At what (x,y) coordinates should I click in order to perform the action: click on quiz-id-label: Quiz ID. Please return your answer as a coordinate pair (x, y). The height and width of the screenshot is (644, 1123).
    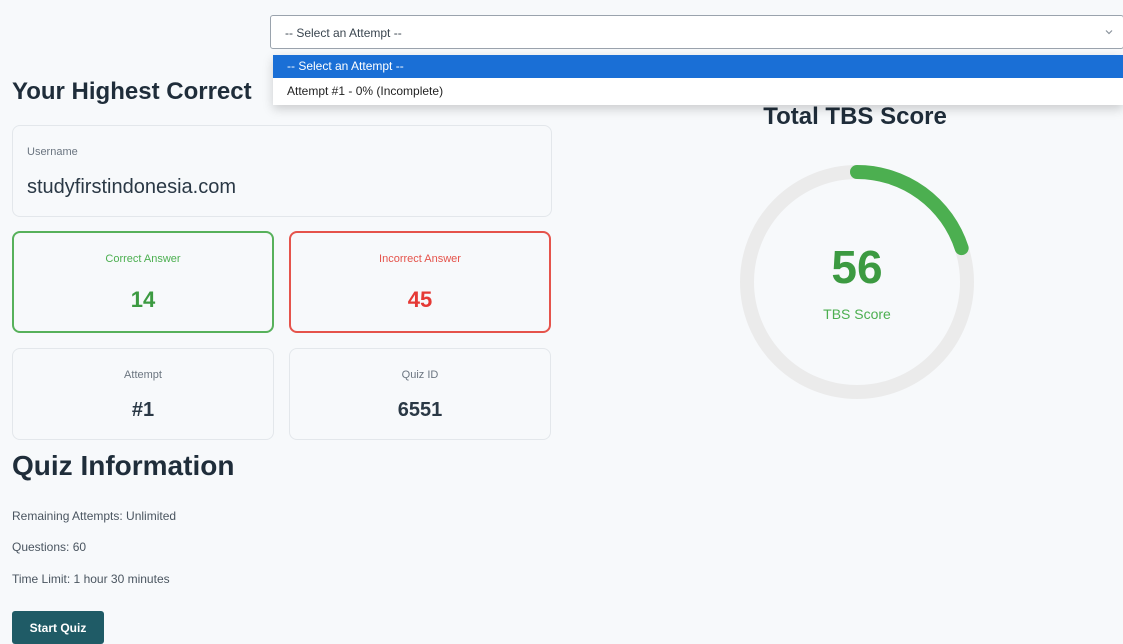
    Looking at the image, I should click on (420, 375).